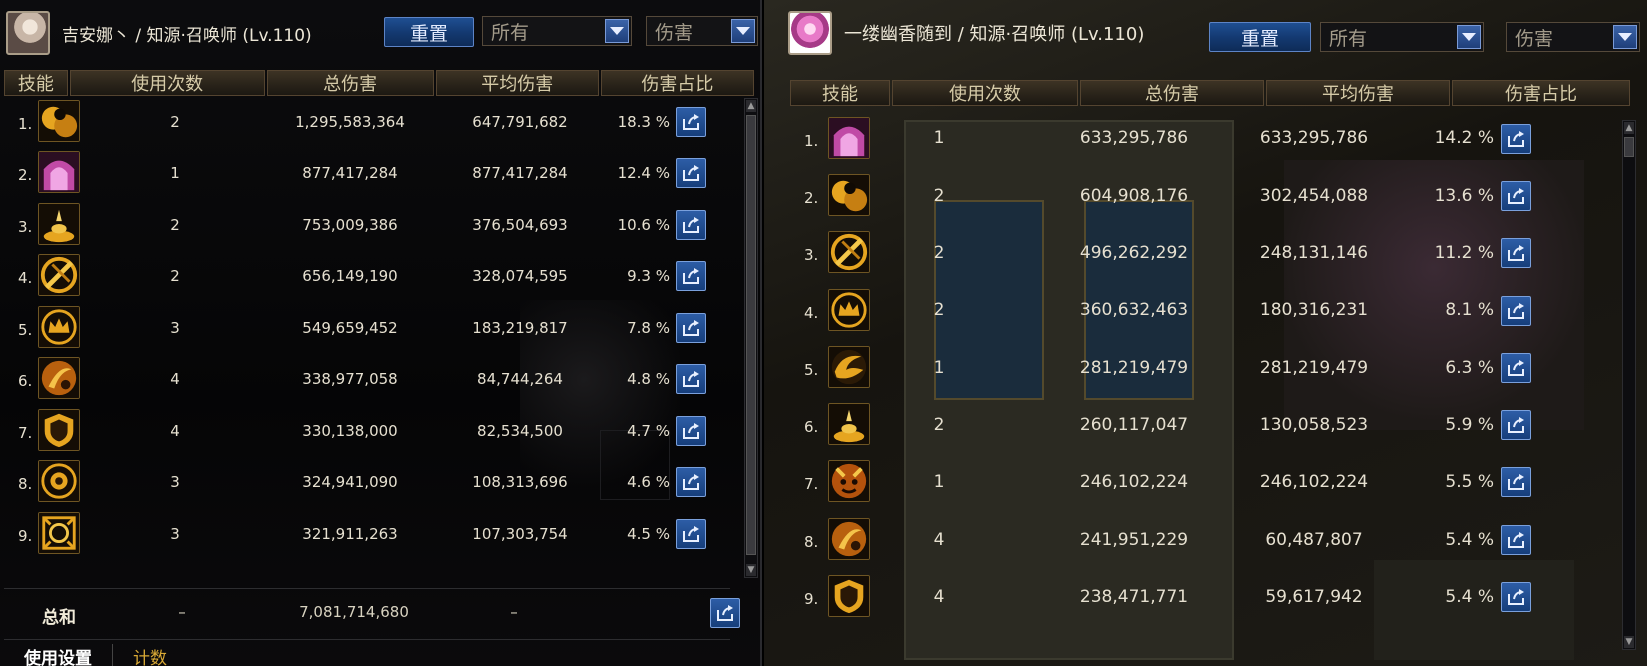 This screenshot has height=666, width=1647. I want to click on sun-medal-icon, so click(59, 481).